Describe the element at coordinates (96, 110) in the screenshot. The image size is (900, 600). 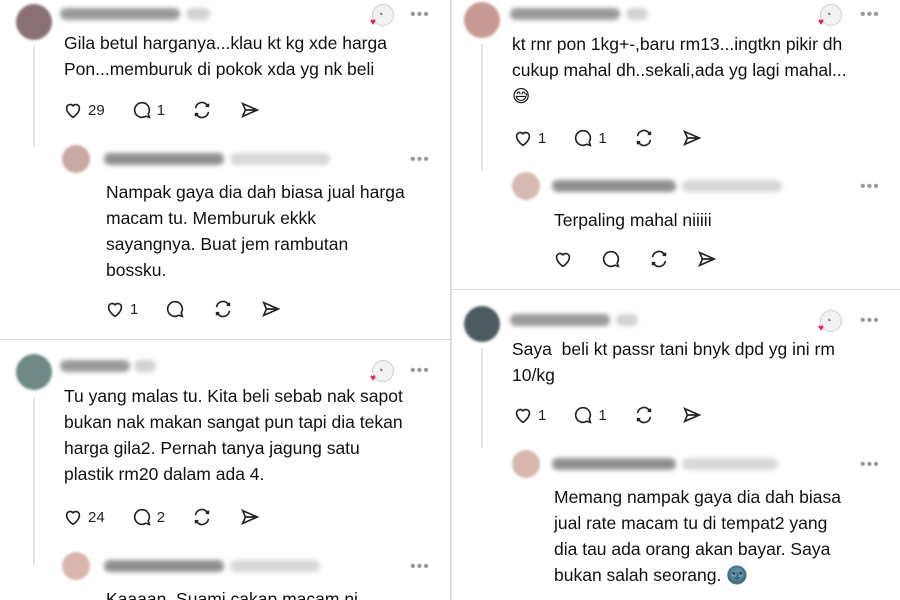
I see `like-count: 29` at that location.